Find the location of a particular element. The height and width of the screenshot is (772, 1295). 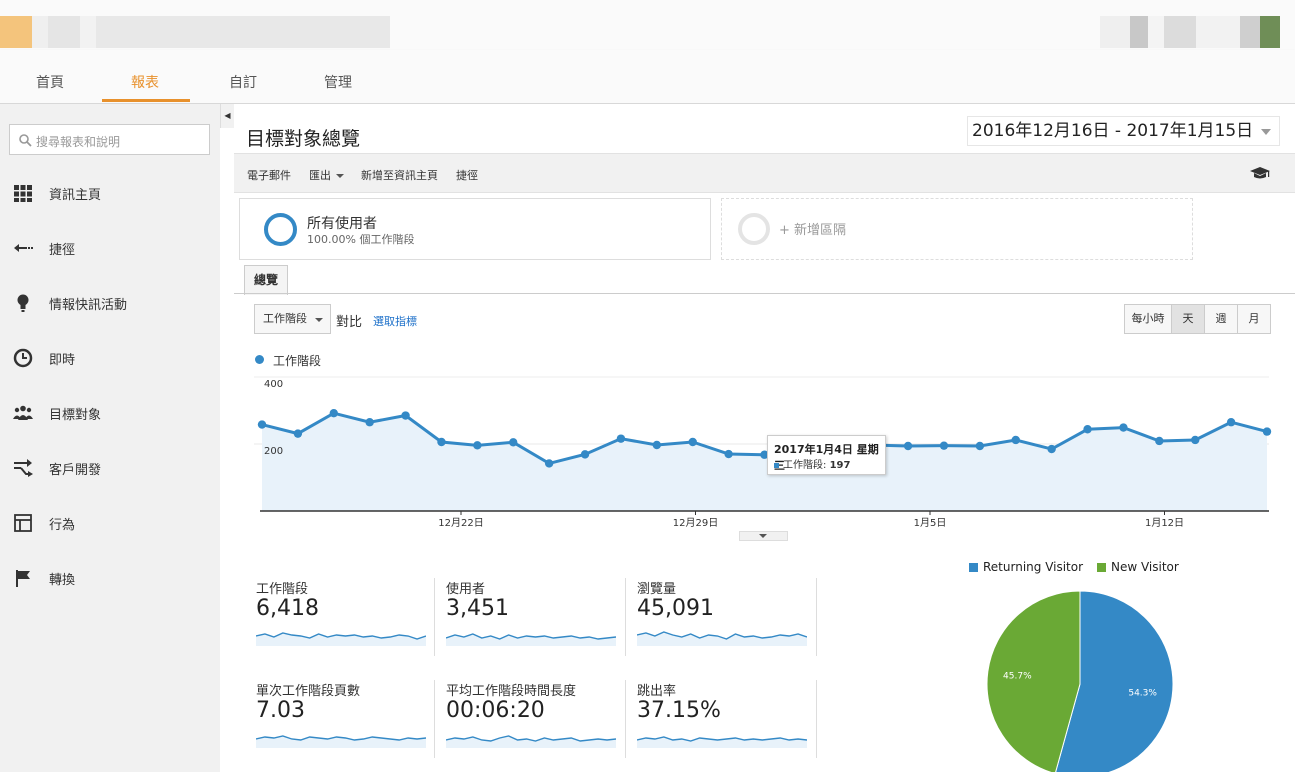

graduation-cap-icon is located at coordinates (1260, 173).